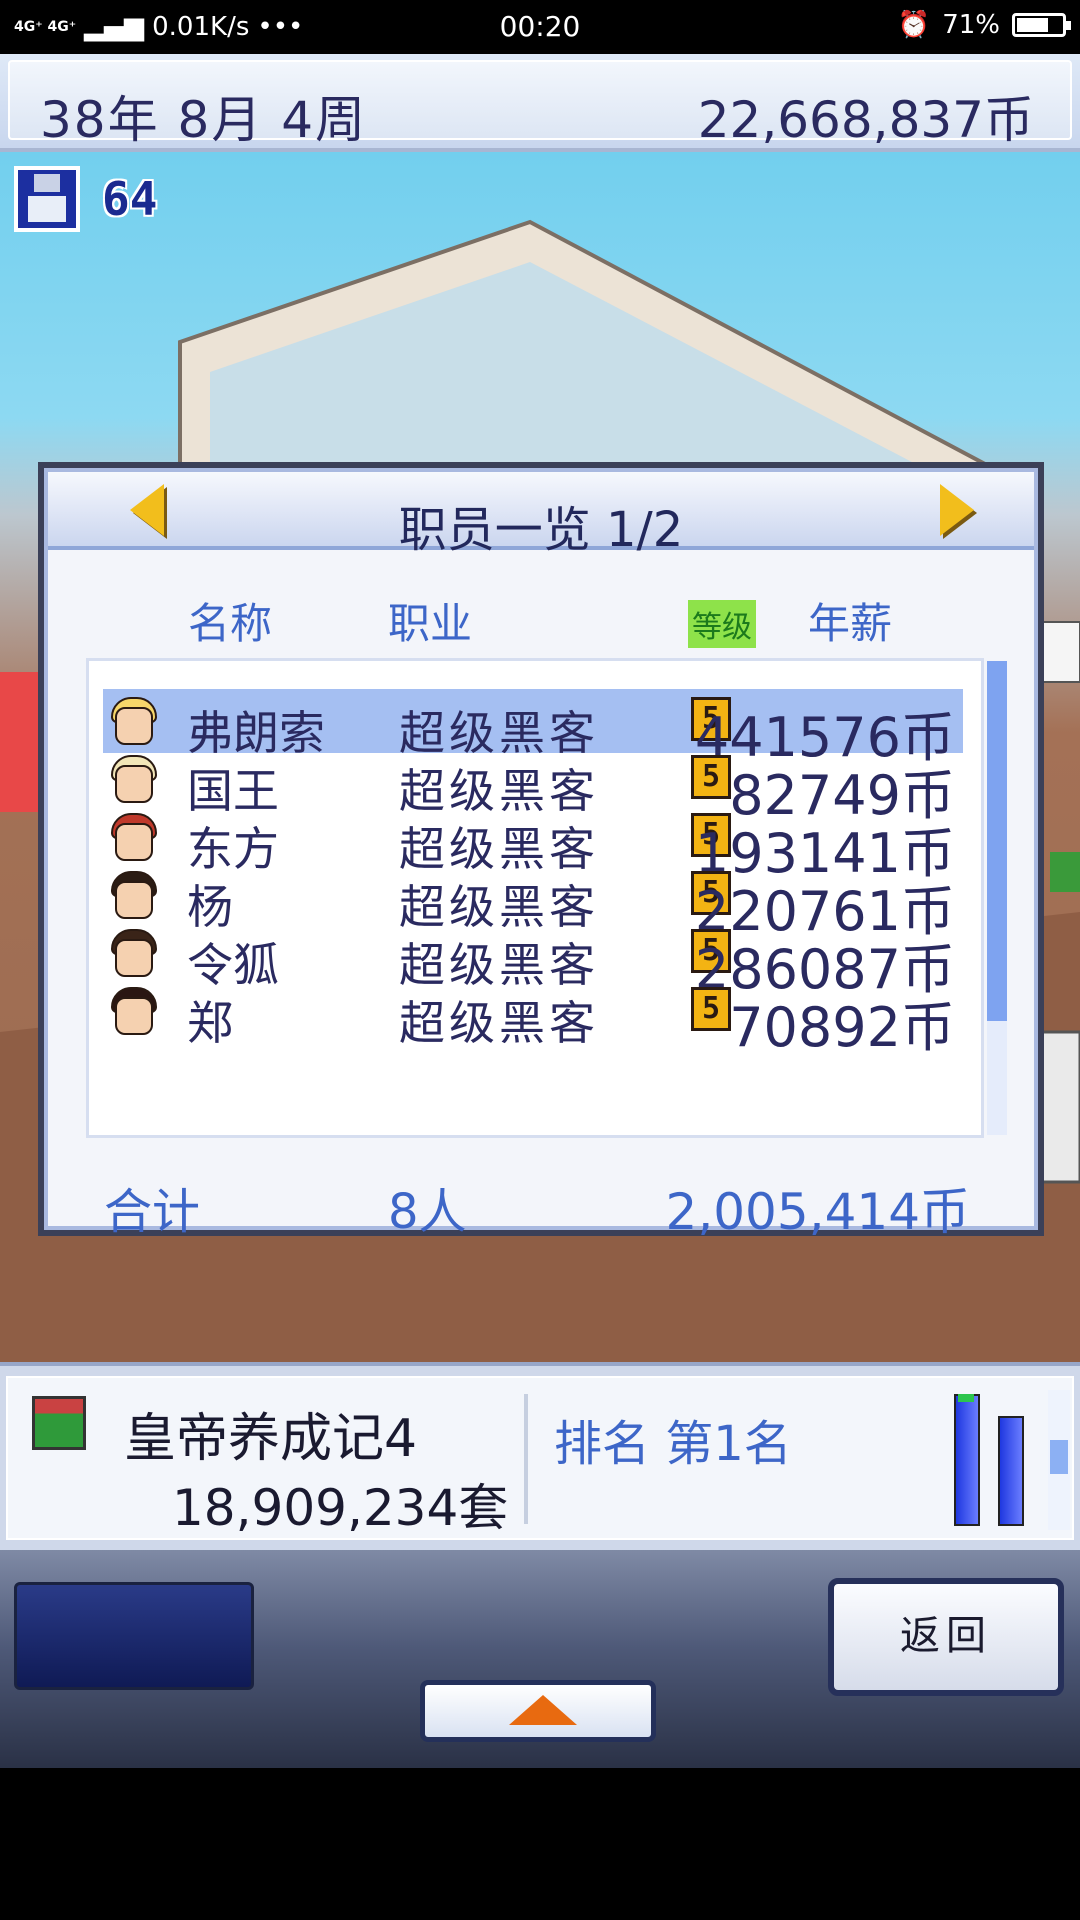  I want to click on staff-row: 国王 超级黑客 5 82749币, so click(533, 787).